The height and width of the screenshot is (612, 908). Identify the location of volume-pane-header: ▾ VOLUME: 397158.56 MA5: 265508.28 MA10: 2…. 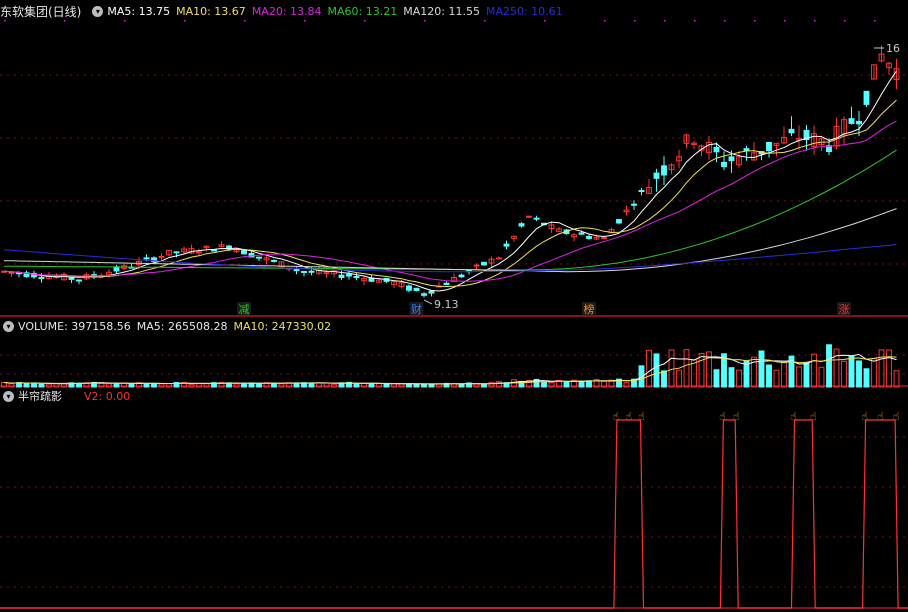
(168, 326).